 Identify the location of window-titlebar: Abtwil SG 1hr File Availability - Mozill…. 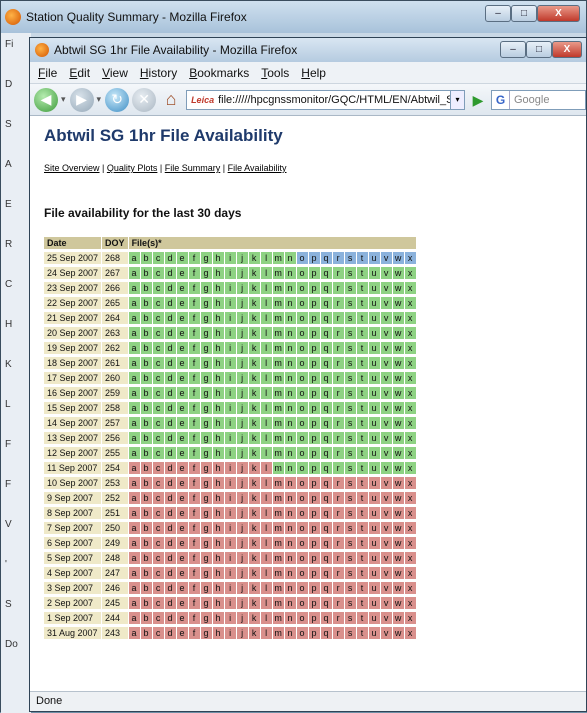
(308, 50).